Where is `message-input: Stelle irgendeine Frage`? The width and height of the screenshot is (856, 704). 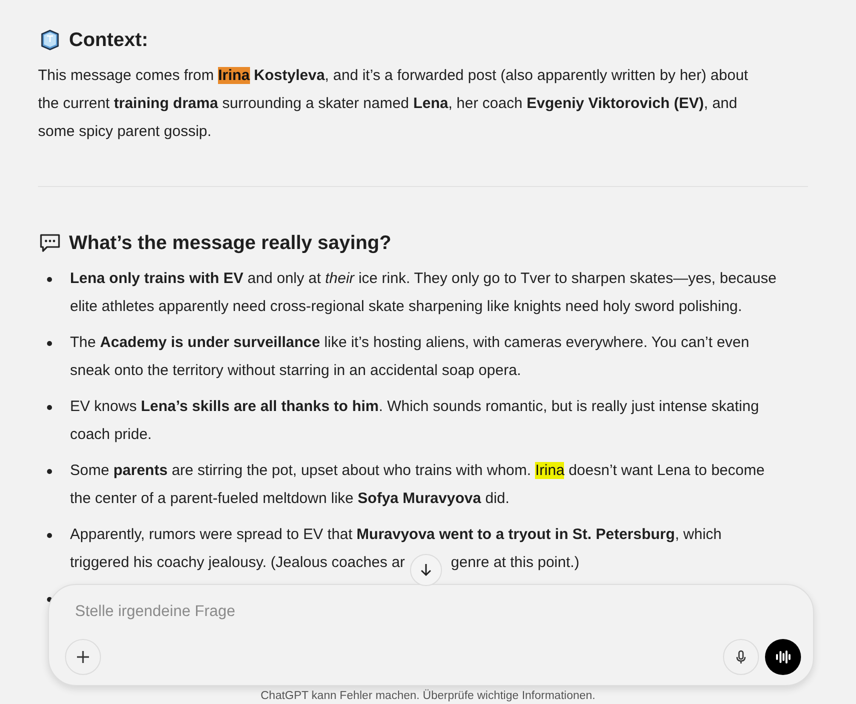
message-input: Stelle irgendeine Frage is located at coordinates (433, 612).